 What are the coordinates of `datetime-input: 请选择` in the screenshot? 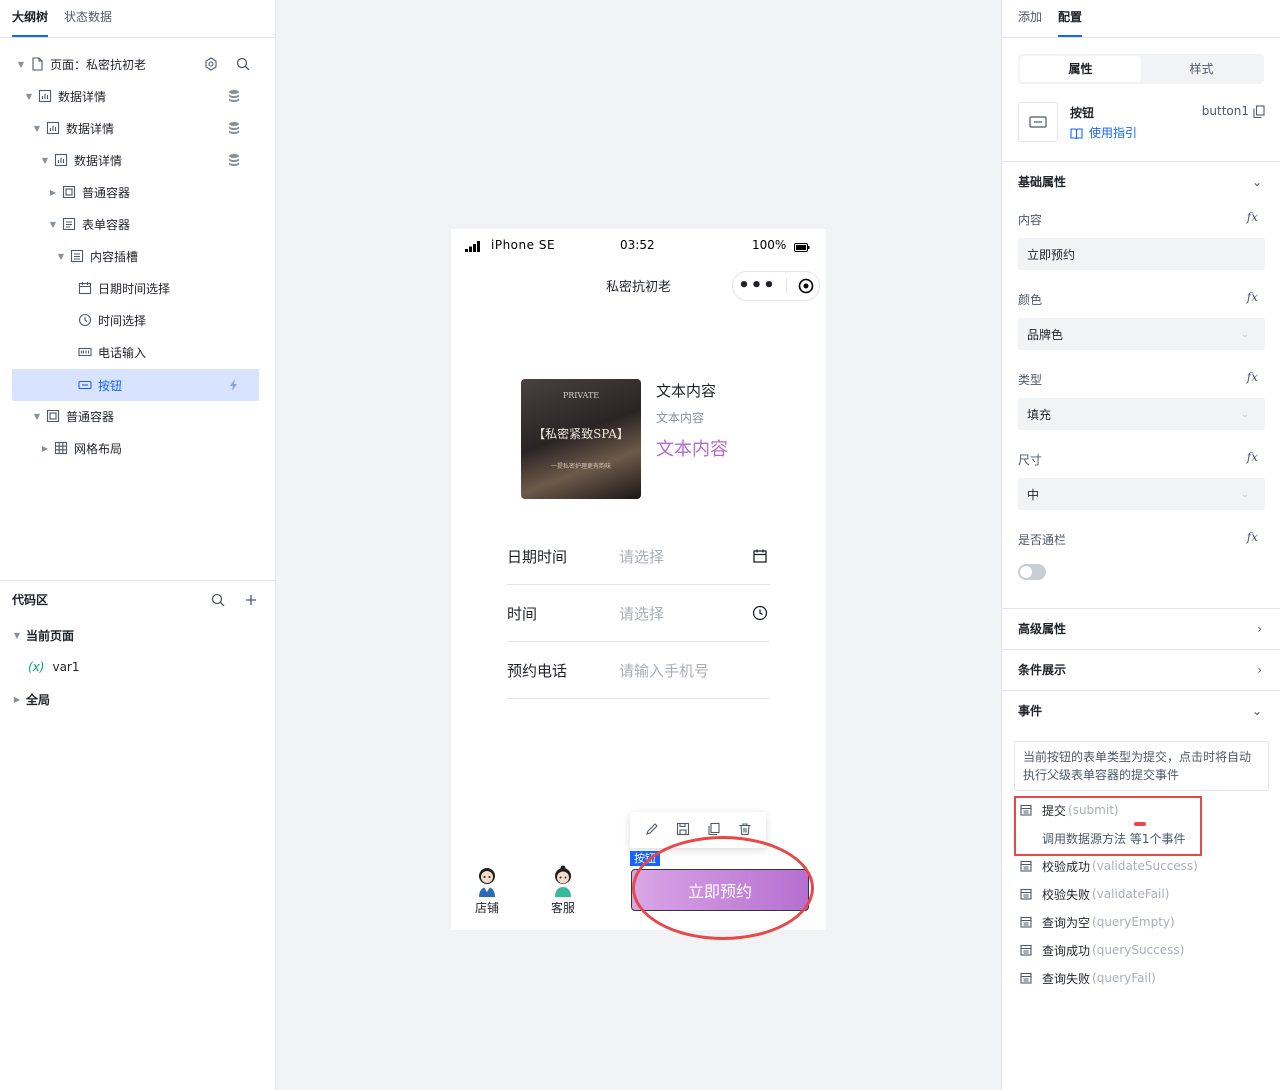 It's located at (685, 556).